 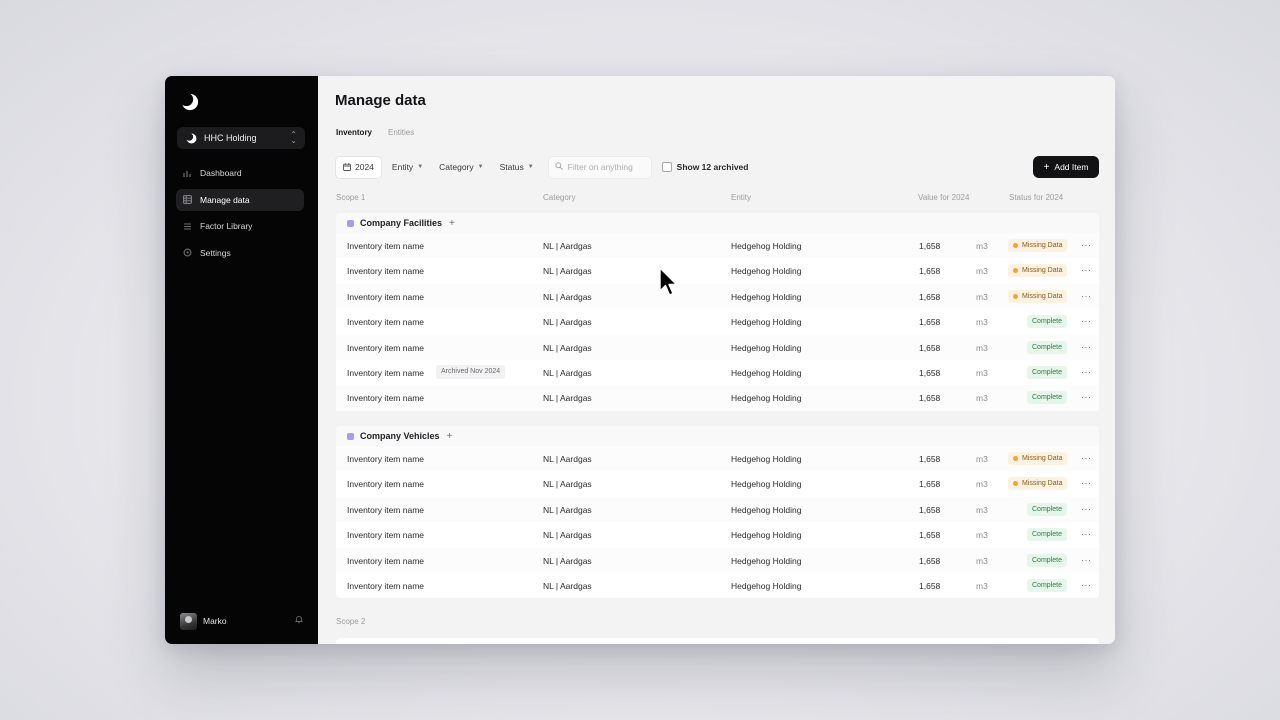 I want to click on organization-switcher: HHC Holding ⌃ ⌄, so click(x=241, y=138).